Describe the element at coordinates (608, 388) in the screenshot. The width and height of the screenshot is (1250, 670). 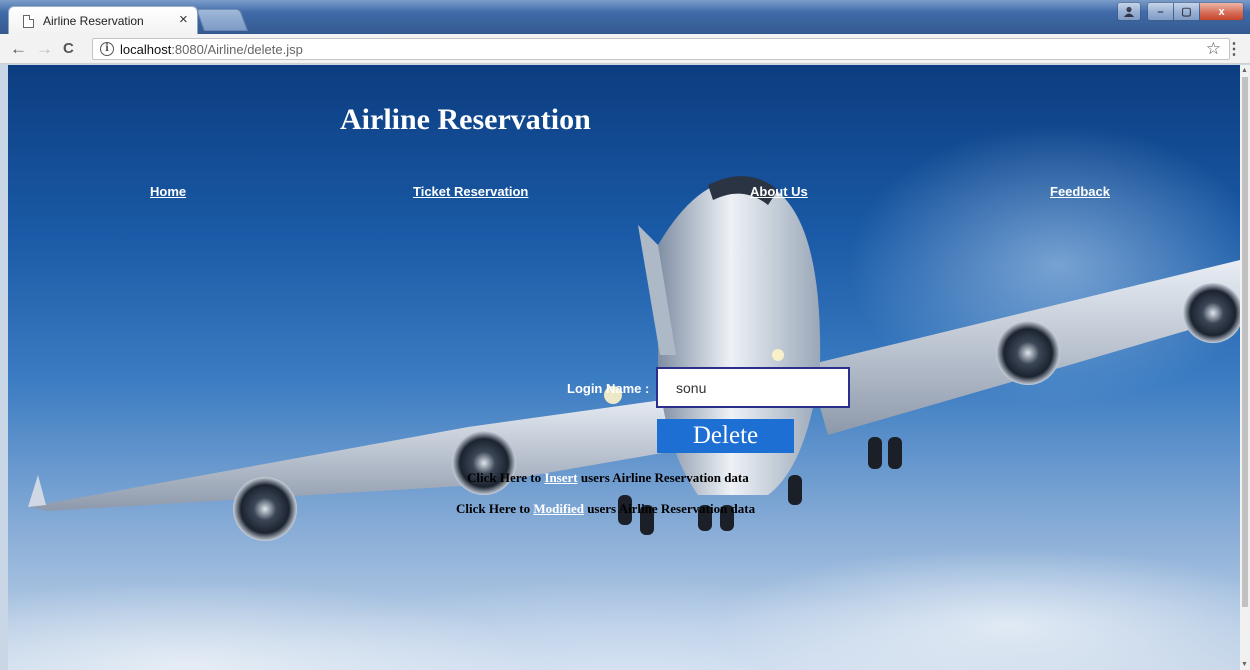
I see `login-name-label: Login Name :` at that location.